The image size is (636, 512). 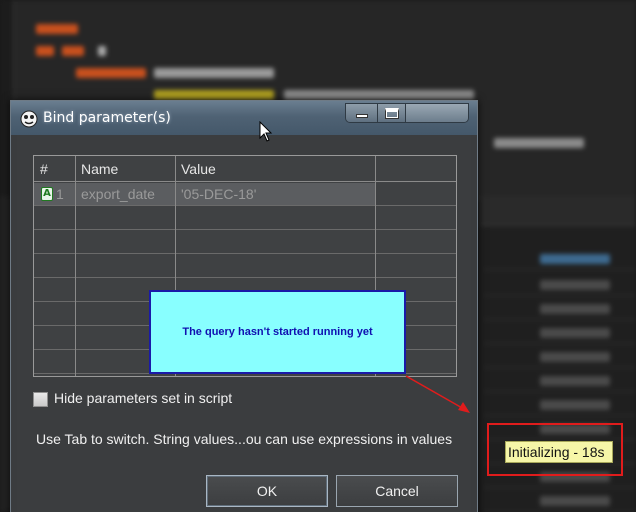 What do you see at coordinates (244, 118) in the screenshot?
I see `dialog-titlebar: Bind parameter(s)` at bounding box center [244, 118].